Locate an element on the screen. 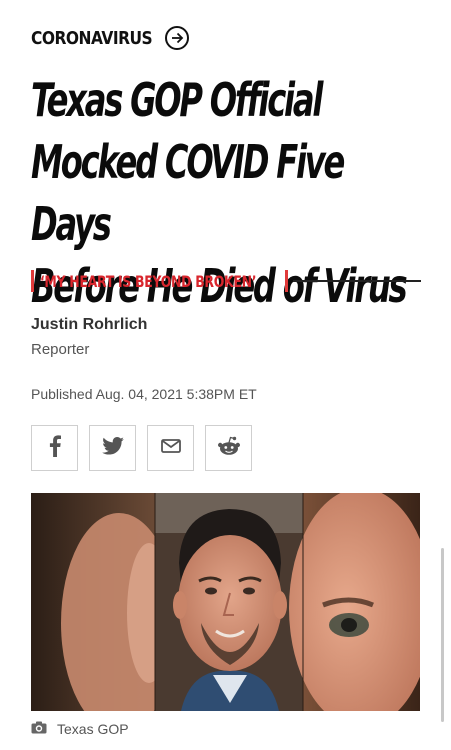 The height and width of the screenshot is (750, 451). headline-line-1: Texas GOP Official is located at coordinates (177, 100).